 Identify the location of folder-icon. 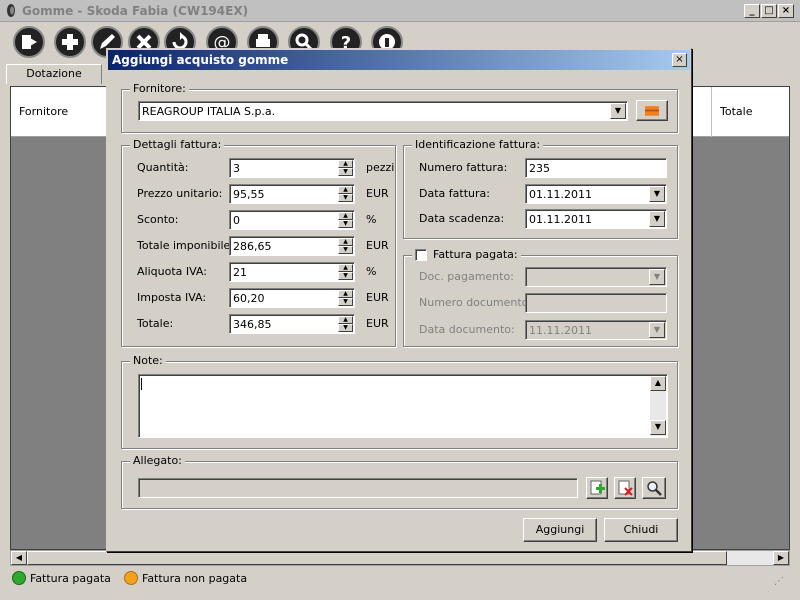
(652, 111).